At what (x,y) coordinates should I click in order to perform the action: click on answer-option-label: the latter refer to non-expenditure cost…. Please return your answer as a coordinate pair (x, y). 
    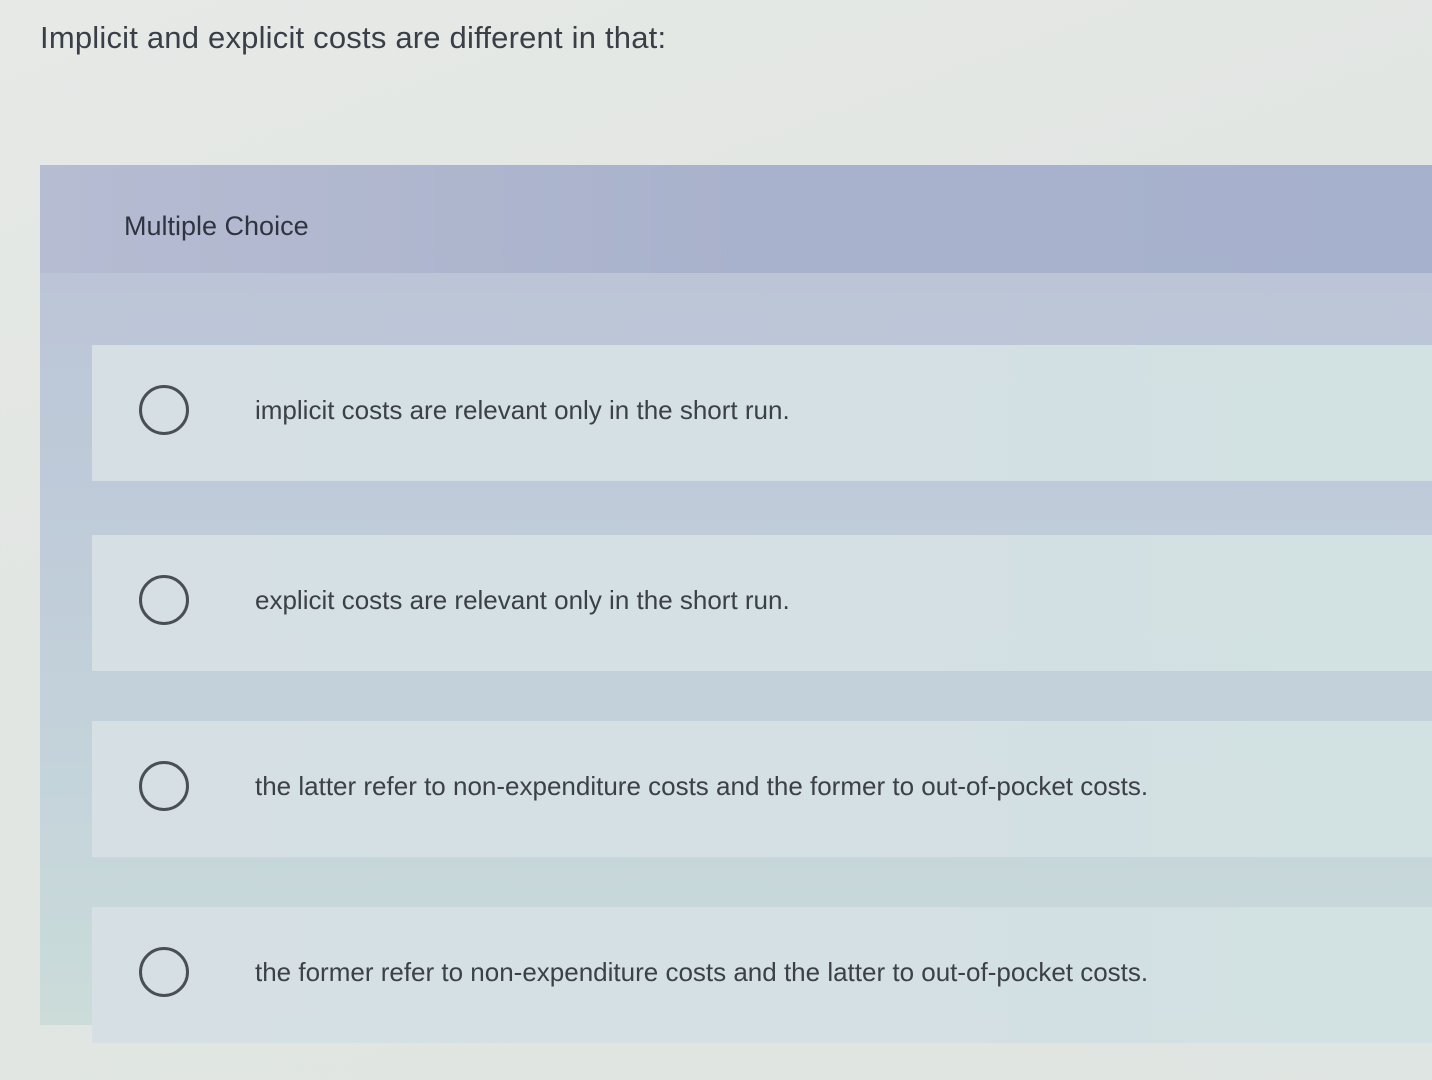
    Looking at the image, I should click on (702, 786).